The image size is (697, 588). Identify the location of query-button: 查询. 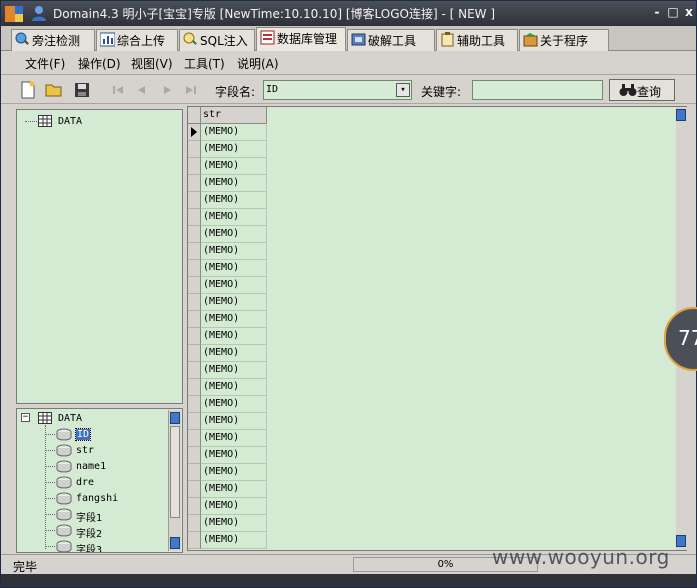
(642, 90).